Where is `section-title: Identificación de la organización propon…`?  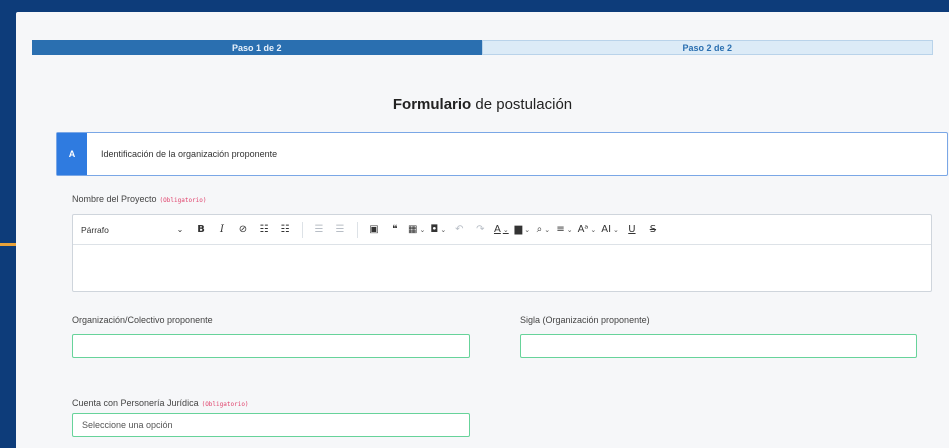
section-title: Identificación de la organización propon… is located at coordinates (189, 154).